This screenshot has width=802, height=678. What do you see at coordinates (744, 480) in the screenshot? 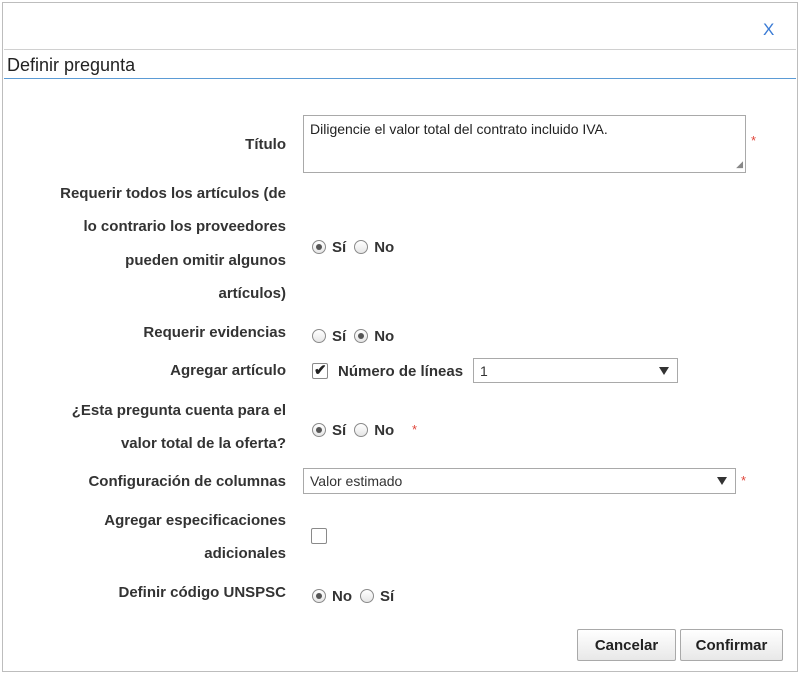
I see `config-columnas-required-mark: *` at bounding box center [744, 480].